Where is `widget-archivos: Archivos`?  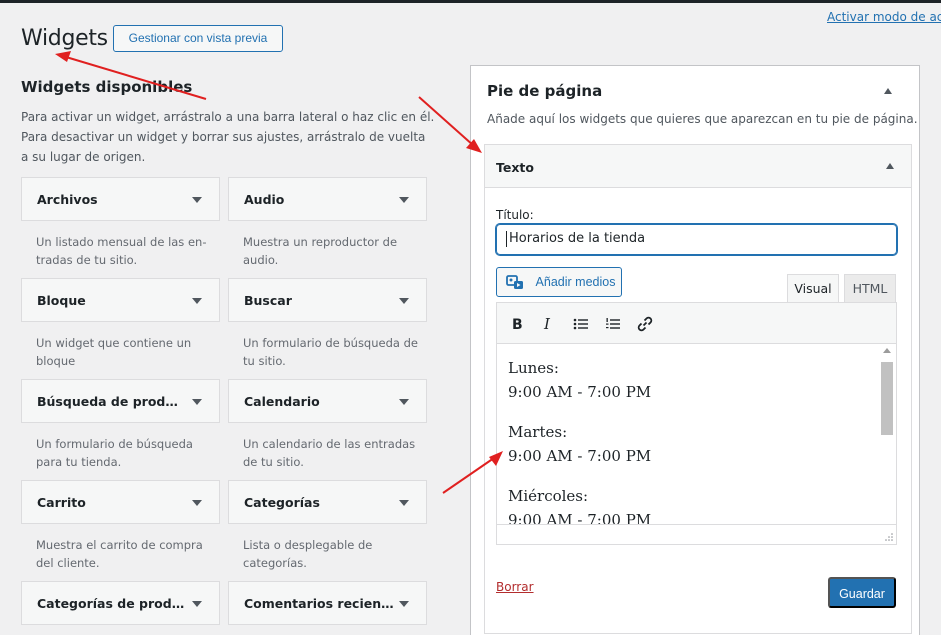
widget-archivos: Archivos is located at coordinates (120, 199).